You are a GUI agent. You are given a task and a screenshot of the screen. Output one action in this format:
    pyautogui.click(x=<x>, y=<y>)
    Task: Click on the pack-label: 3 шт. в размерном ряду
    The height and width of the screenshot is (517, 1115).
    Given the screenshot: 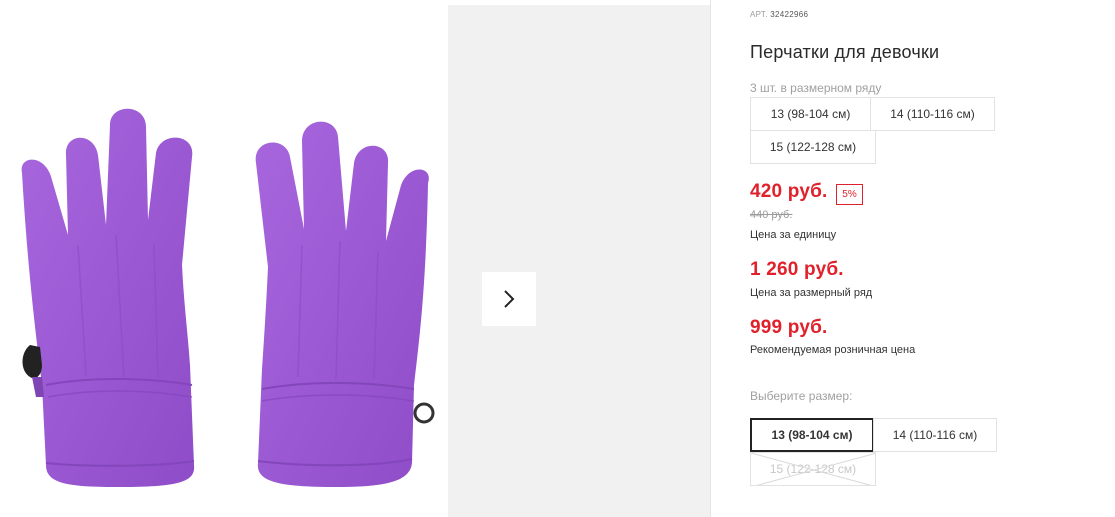 What is the action you would take?
    pyautogui.click(x=816, y=88)
    